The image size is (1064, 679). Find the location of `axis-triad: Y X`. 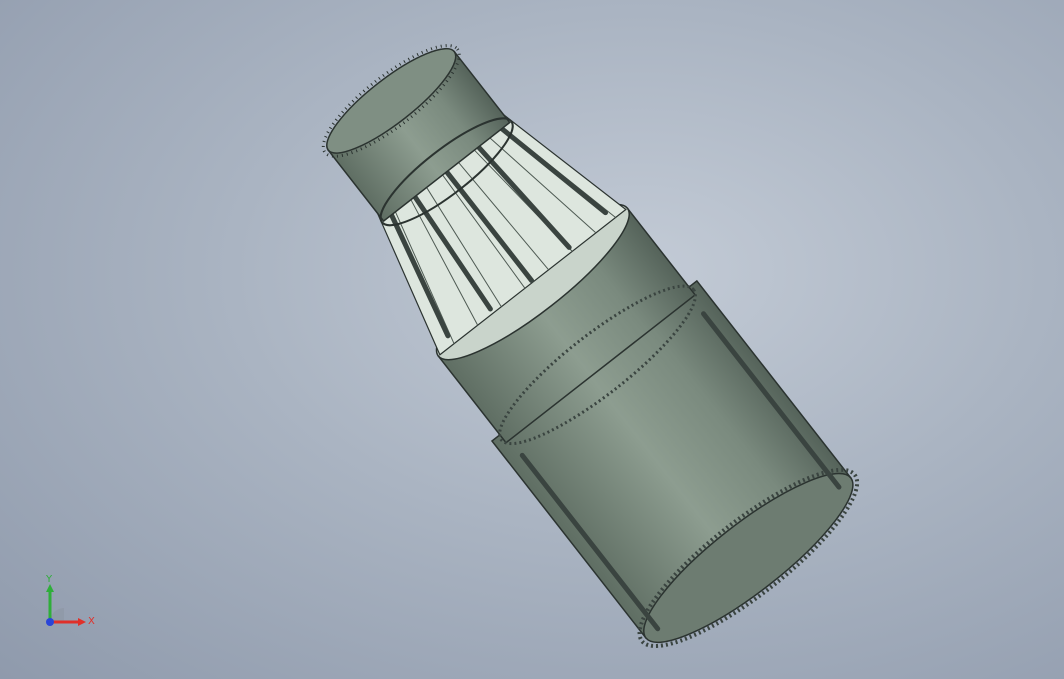

axis-triad: Y X is located at coordinates (71, 606).